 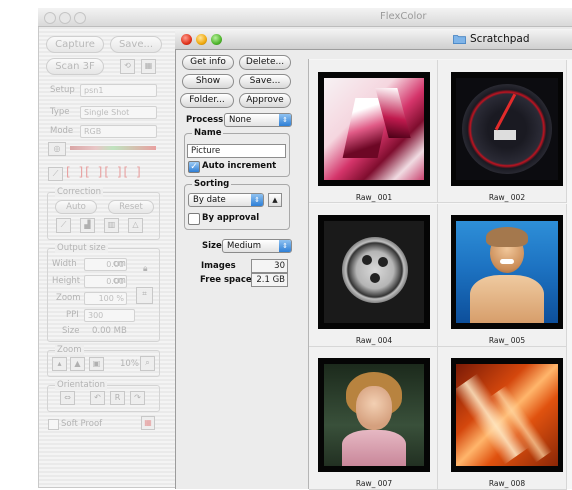 I want to click on images-label: Images, so click(x=218, y=266).